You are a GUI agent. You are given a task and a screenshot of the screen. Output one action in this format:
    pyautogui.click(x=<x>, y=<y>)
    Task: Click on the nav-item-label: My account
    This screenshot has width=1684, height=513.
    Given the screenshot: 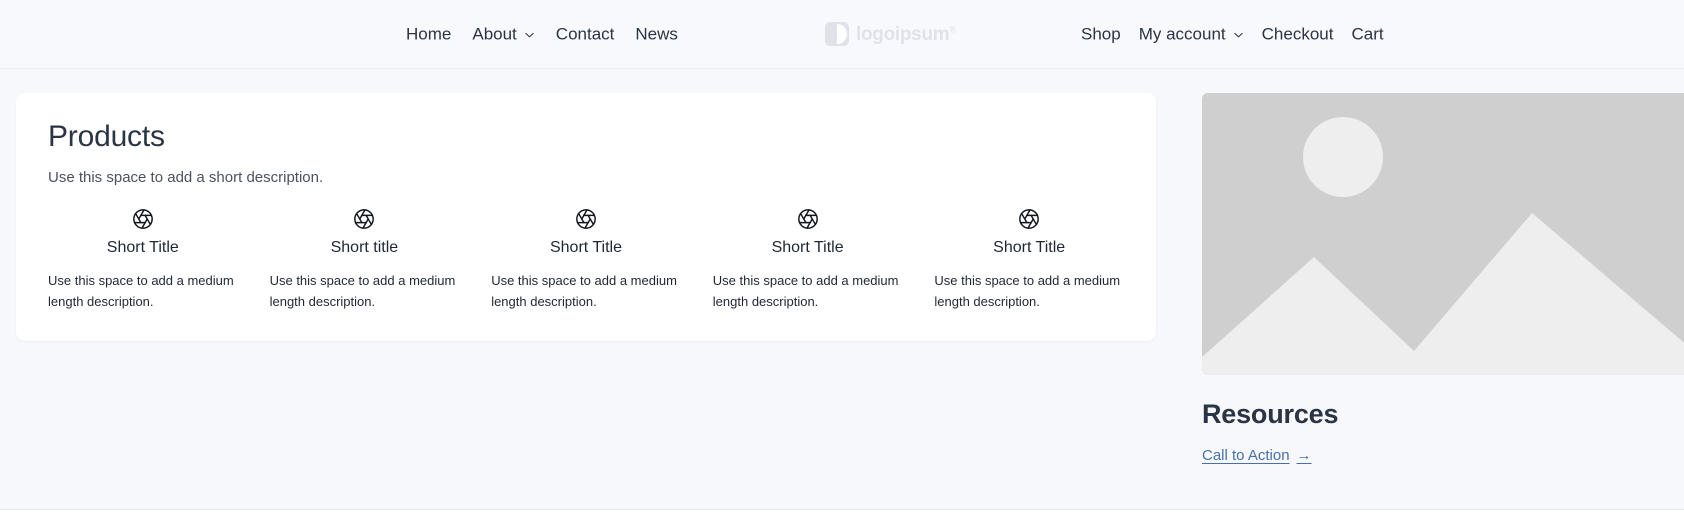 What is the action you would take?
    pyautogui.click(x=1182, y=34)
    